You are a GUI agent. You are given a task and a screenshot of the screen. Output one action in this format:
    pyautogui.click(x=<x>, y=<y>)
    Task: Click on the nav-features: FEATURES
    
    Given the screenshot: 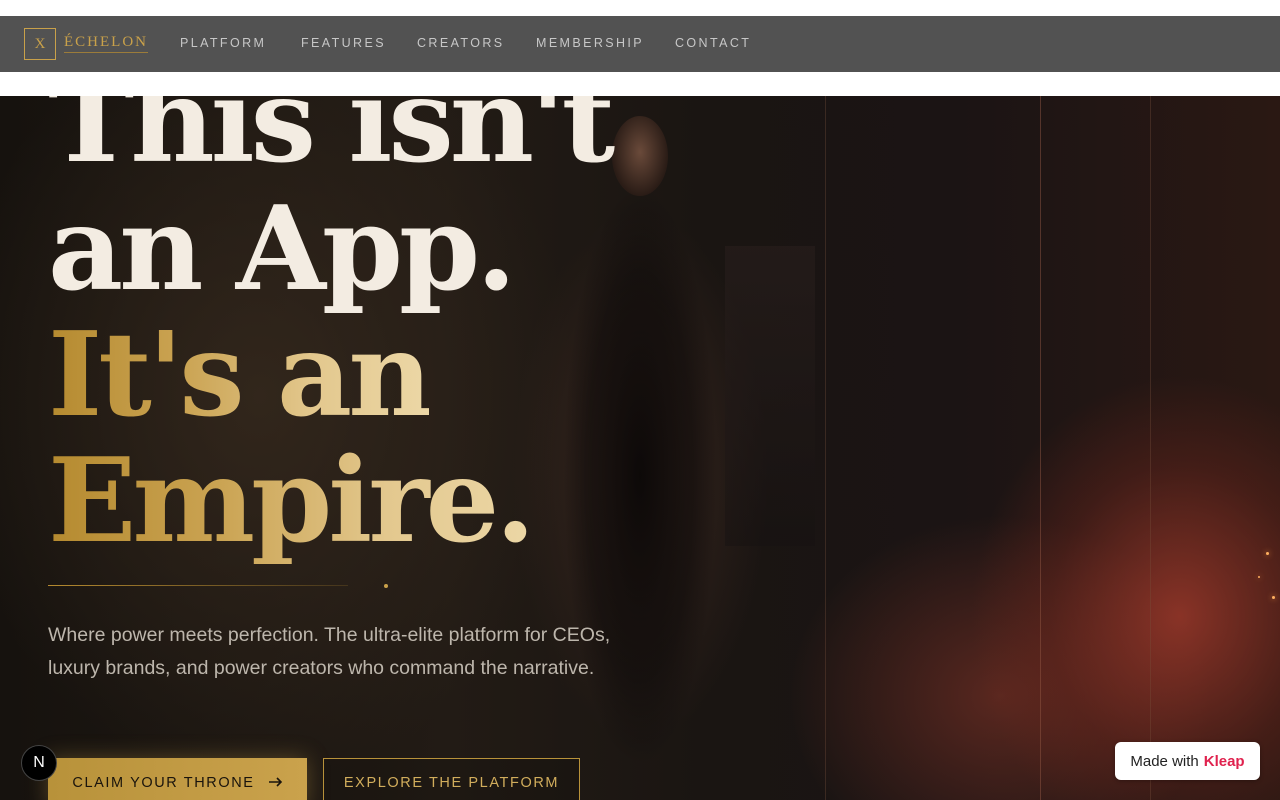 What is the action you would take?
    pyautogui.click(x=343, y=43)
    